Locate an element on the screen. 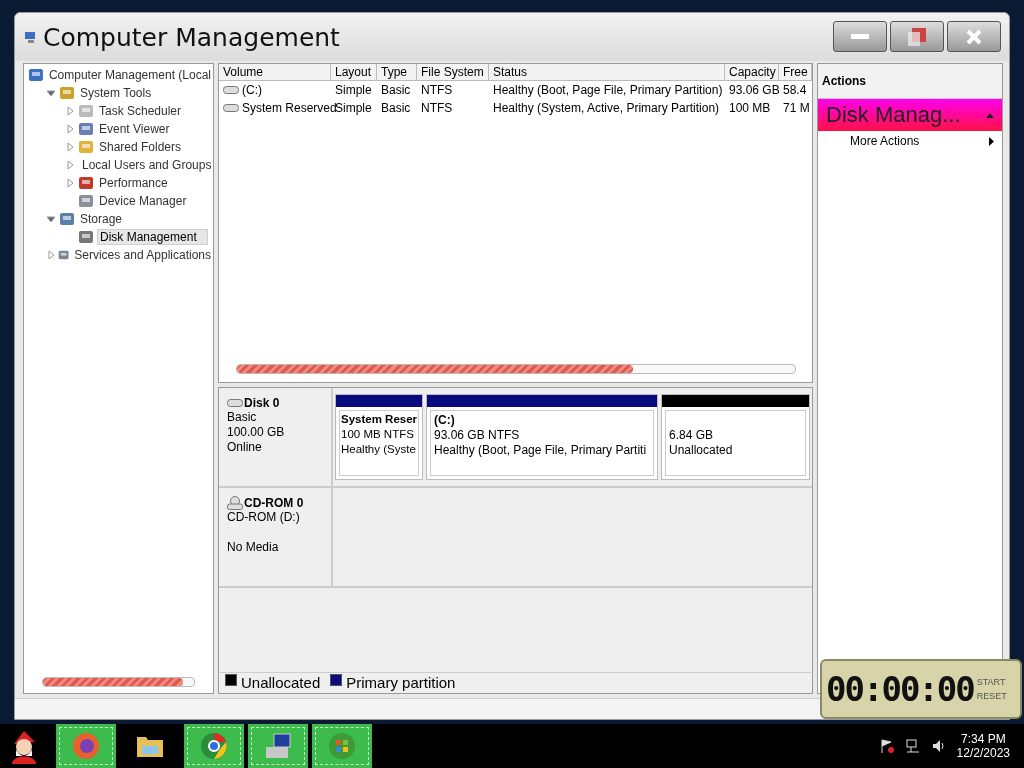  disk-detail: Online is located at coordinates (245, 447).